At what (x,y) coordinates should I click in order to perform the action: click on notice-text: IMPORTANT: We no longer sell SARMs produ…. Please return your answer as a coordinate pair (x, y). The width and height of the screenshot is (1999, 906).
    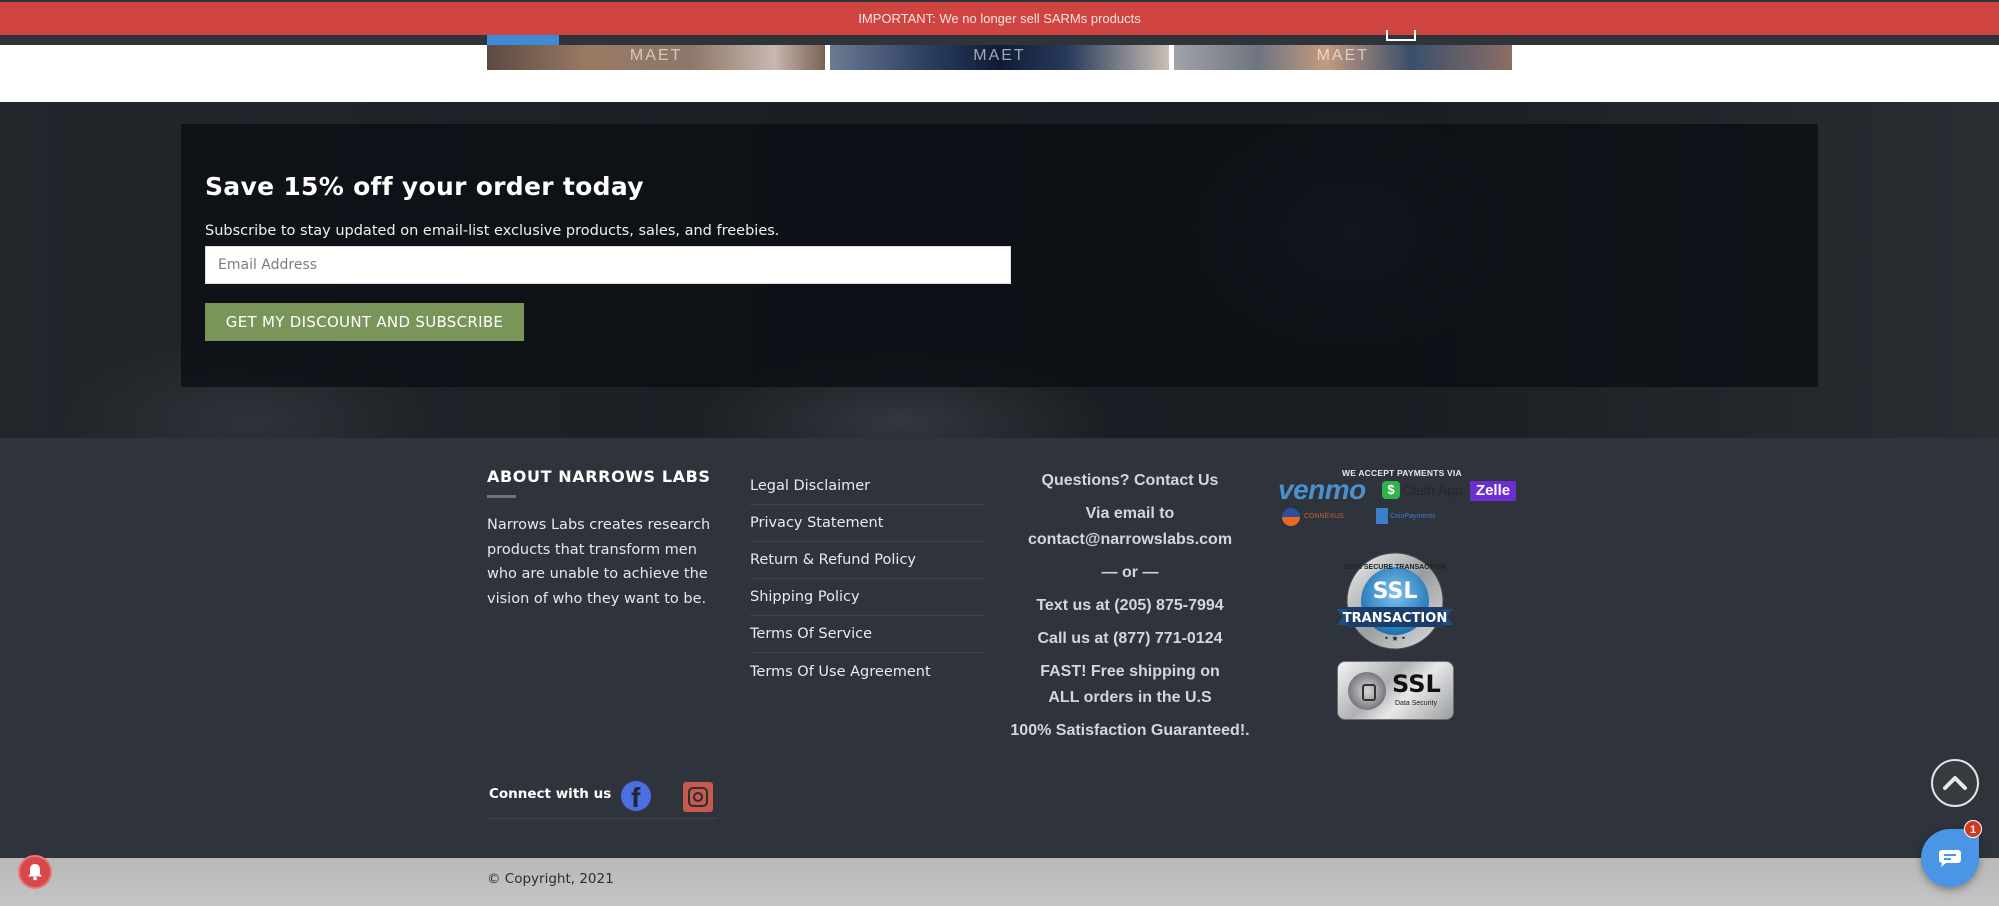
    Looking at the image, I should click on (999, 18).